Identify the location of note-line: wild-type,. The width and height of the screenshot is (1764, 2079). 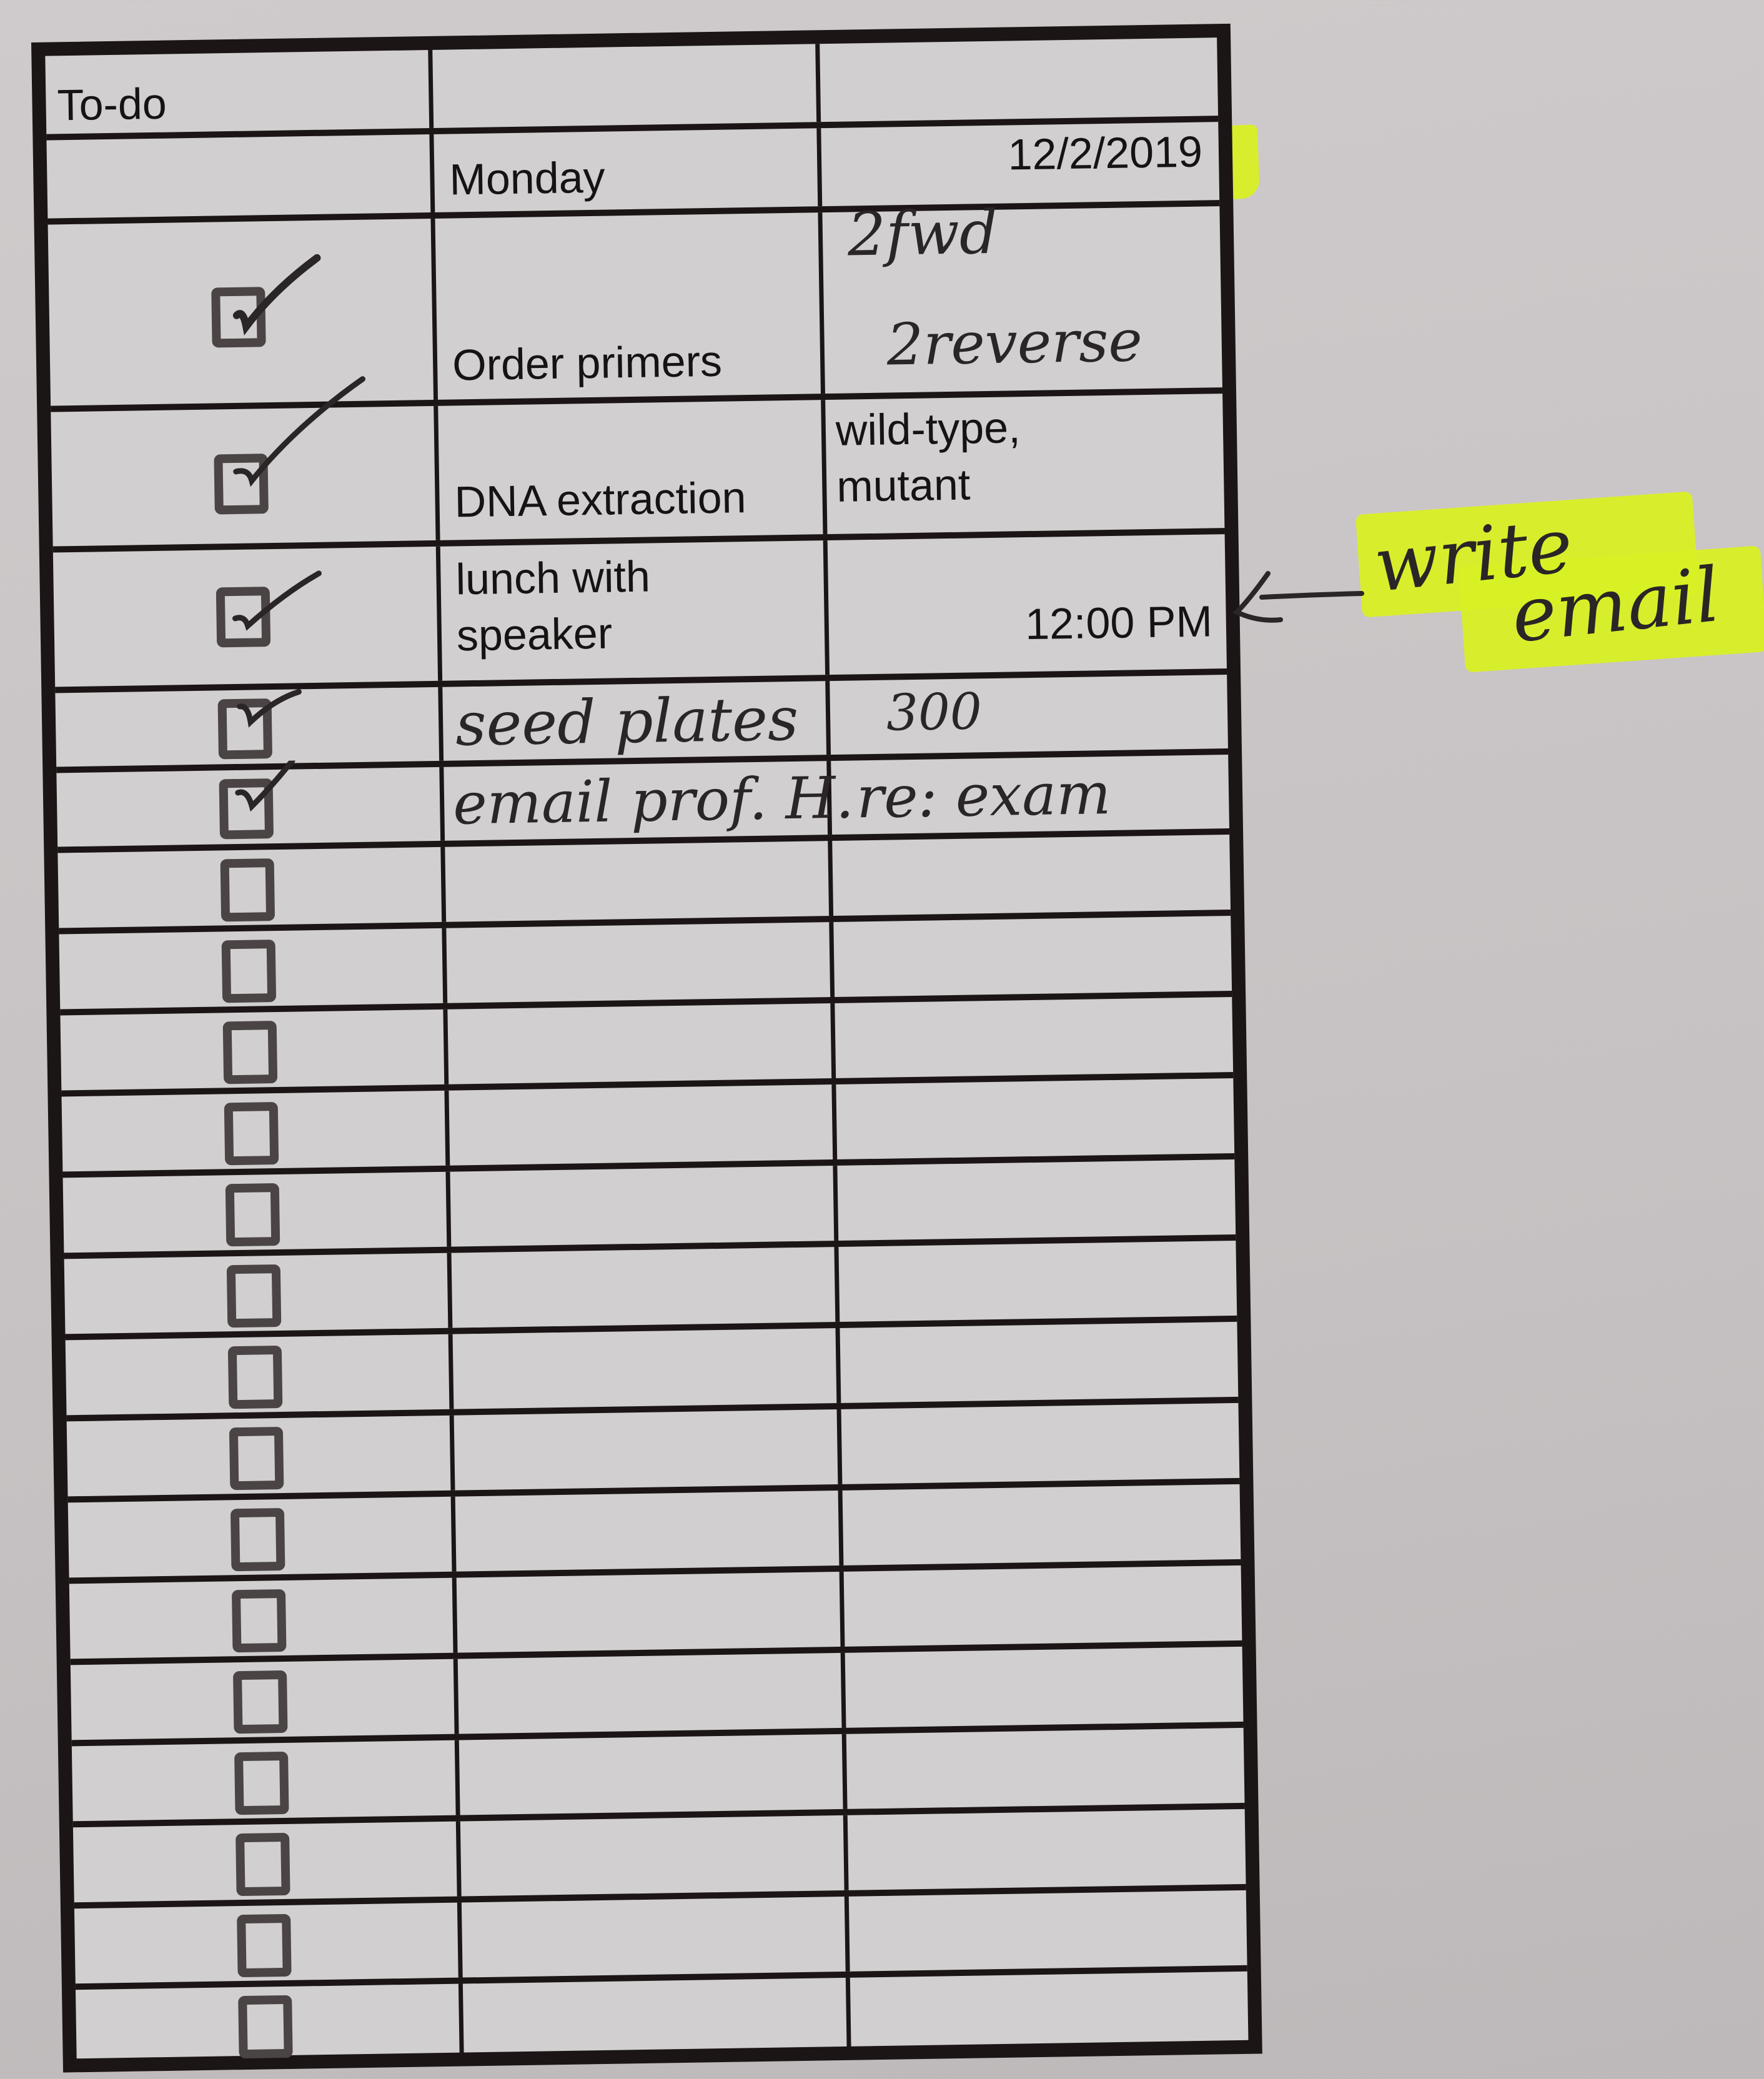
(928, 429).